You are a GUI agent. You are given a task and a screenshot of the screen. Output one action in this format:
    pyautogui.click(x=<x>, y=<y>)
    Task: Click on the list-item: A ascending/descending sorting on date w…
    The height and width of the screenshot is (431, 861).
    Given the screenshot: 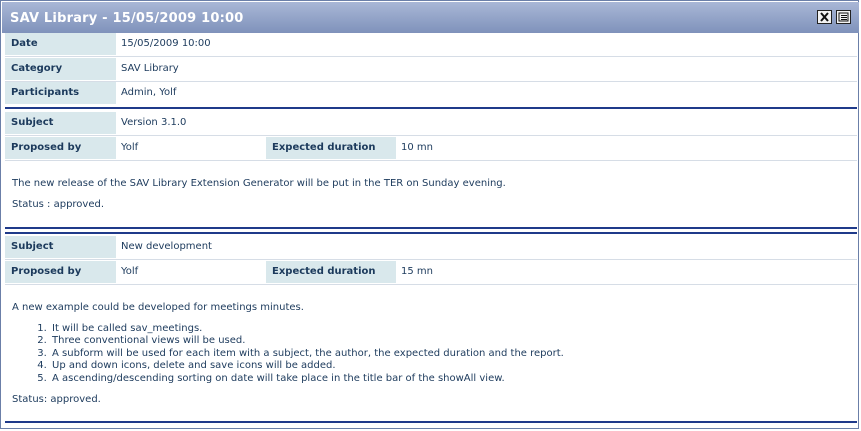 What is the action you would take?
    pyautogui.click(x=307, y=379)
    